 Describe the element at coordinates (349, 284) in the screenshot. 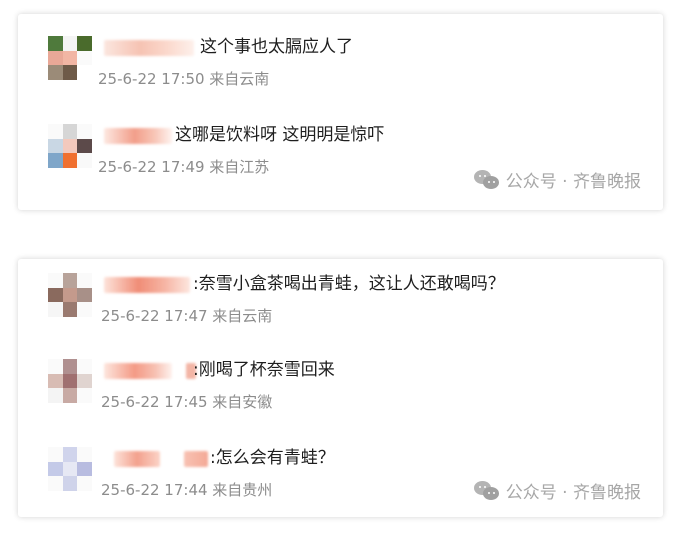

I see `comment-text: :奈雪小盒茶喝出青蛙，这让人还敢喝吗？` at that location.